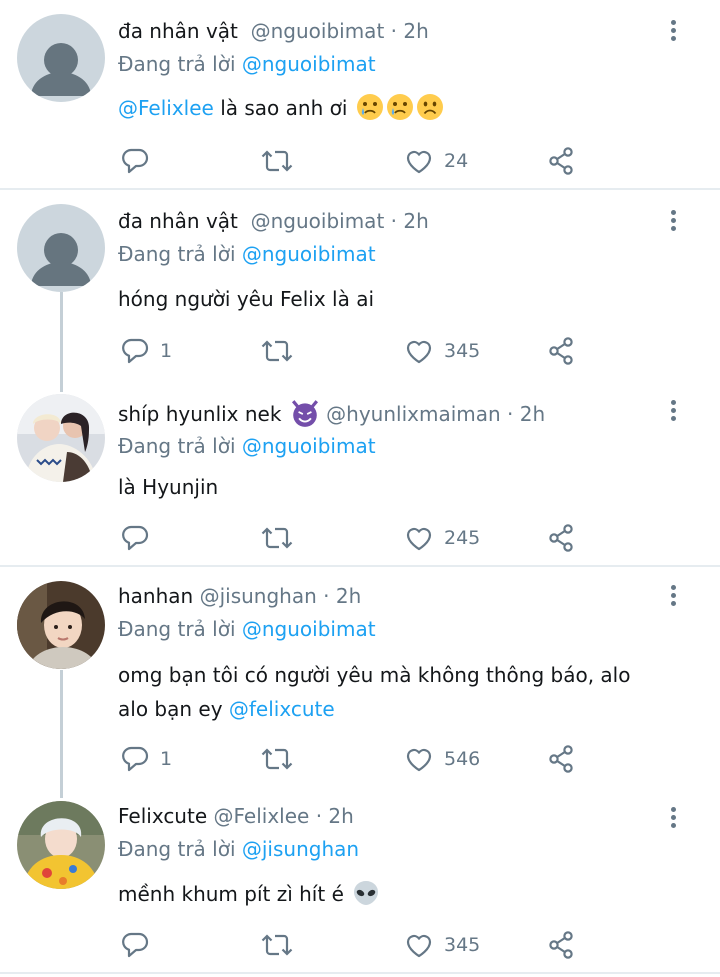  What do you see at coordinates (166, 759) in the screenshot?
I see `reply-count: 1` at bounding box center [166, 759].